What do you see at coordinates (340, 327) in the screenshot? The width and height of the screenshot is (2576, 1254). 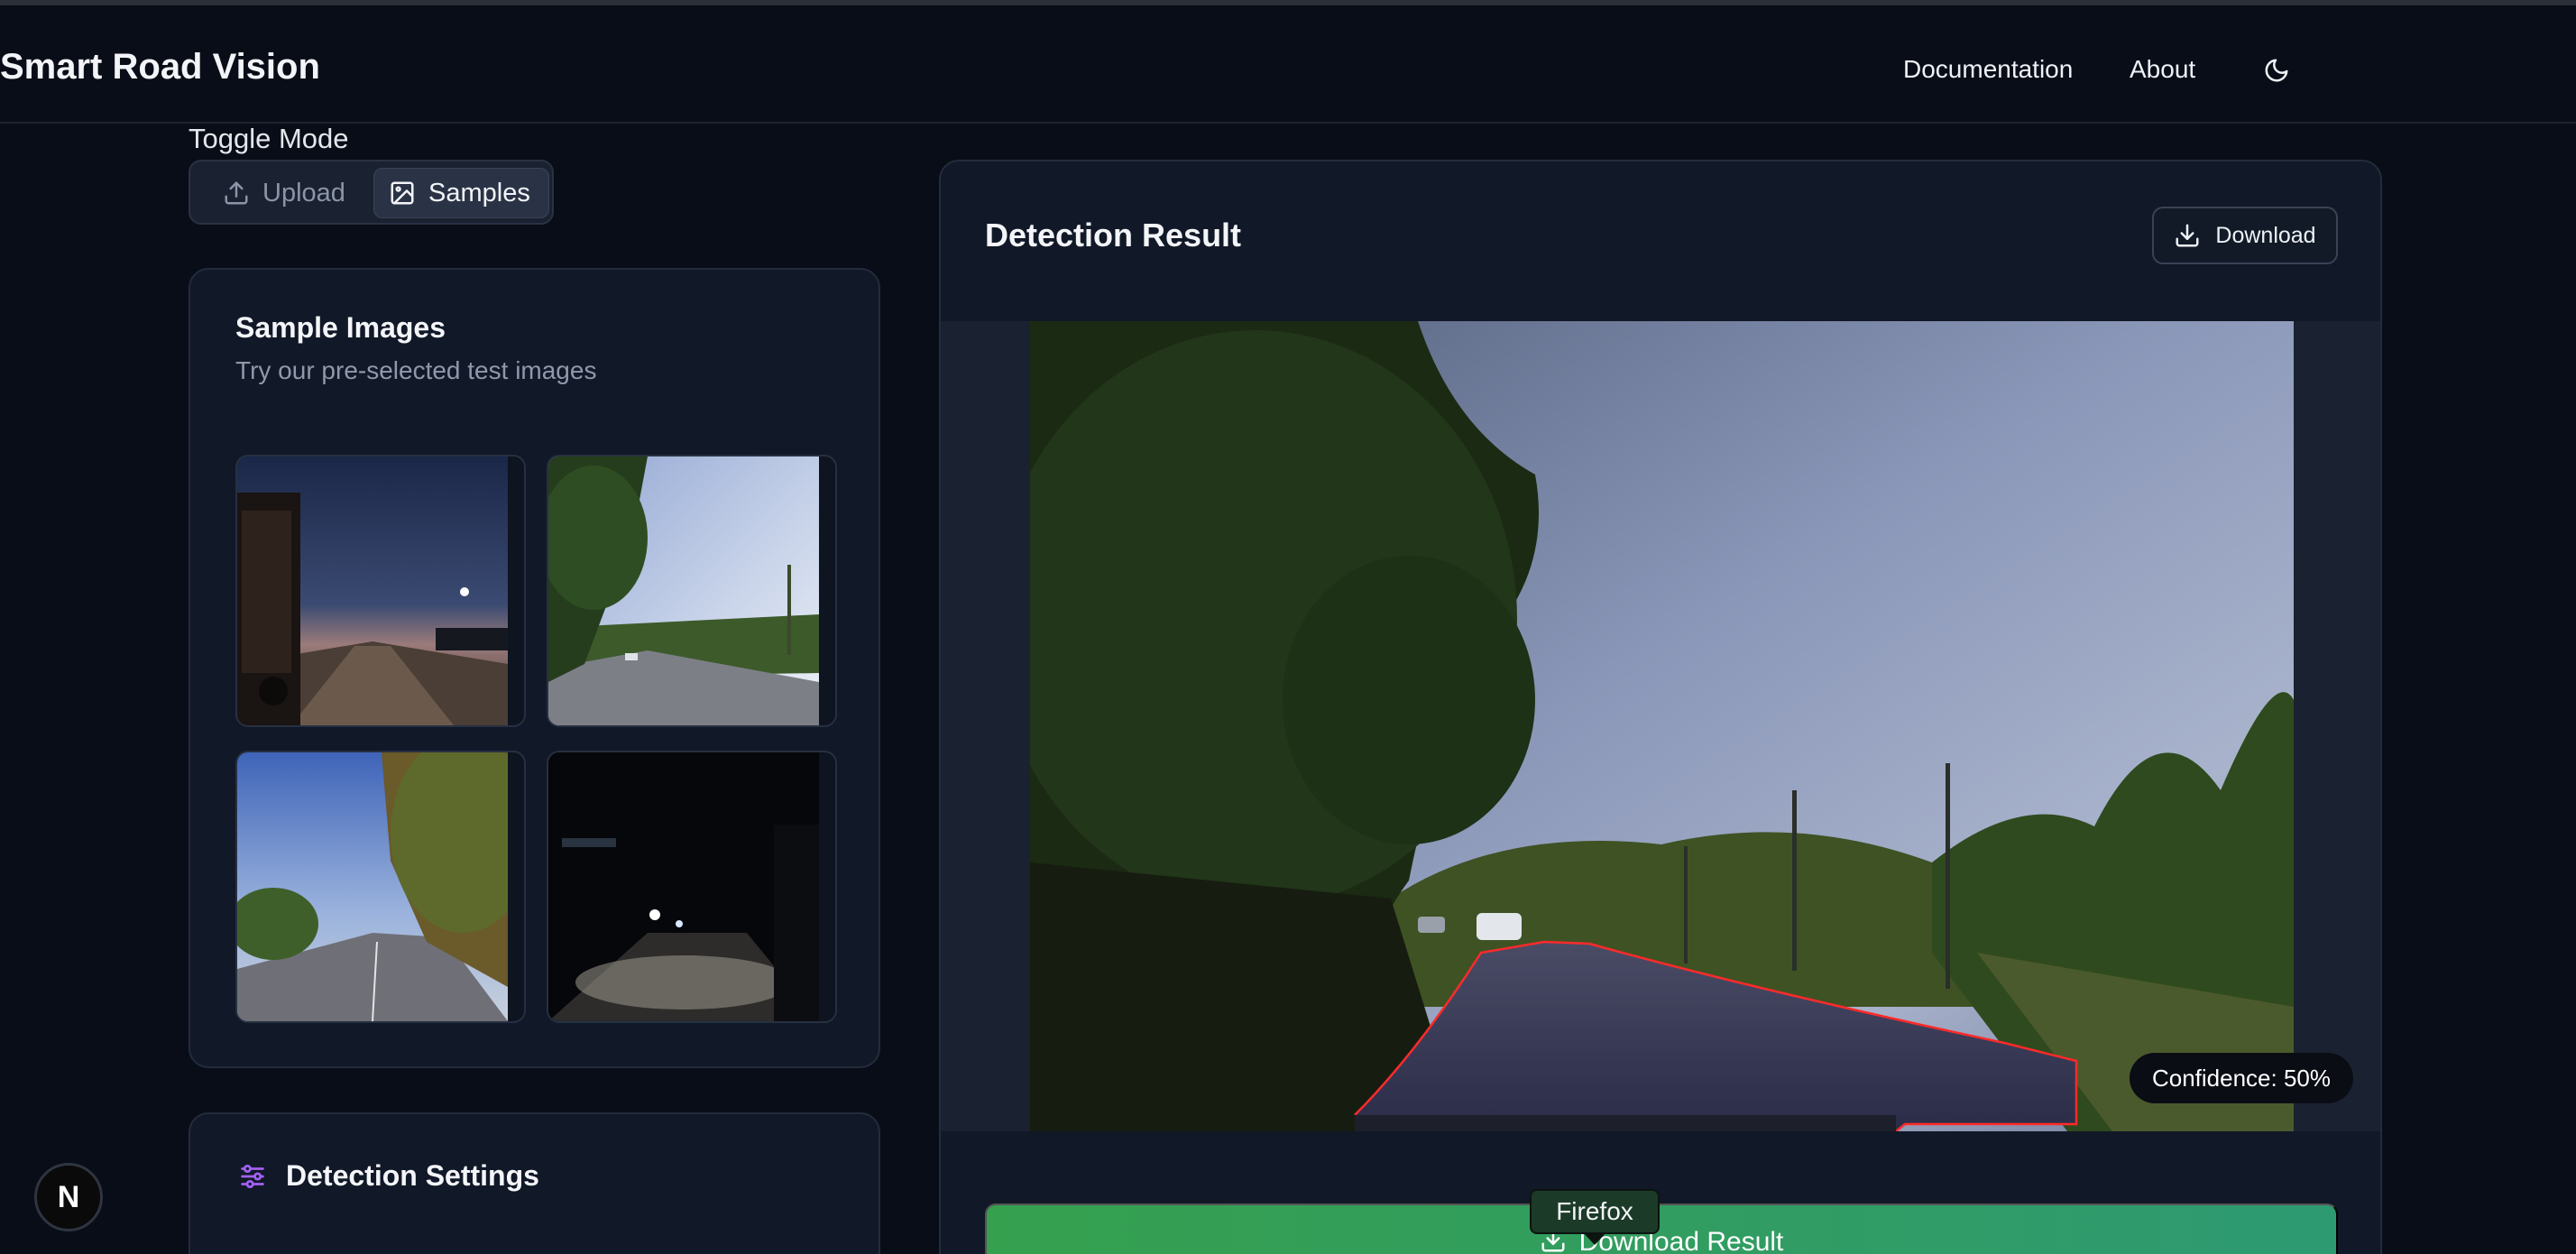 I see `sample-images-title: Sample Images` at bounding box center [340, 327].